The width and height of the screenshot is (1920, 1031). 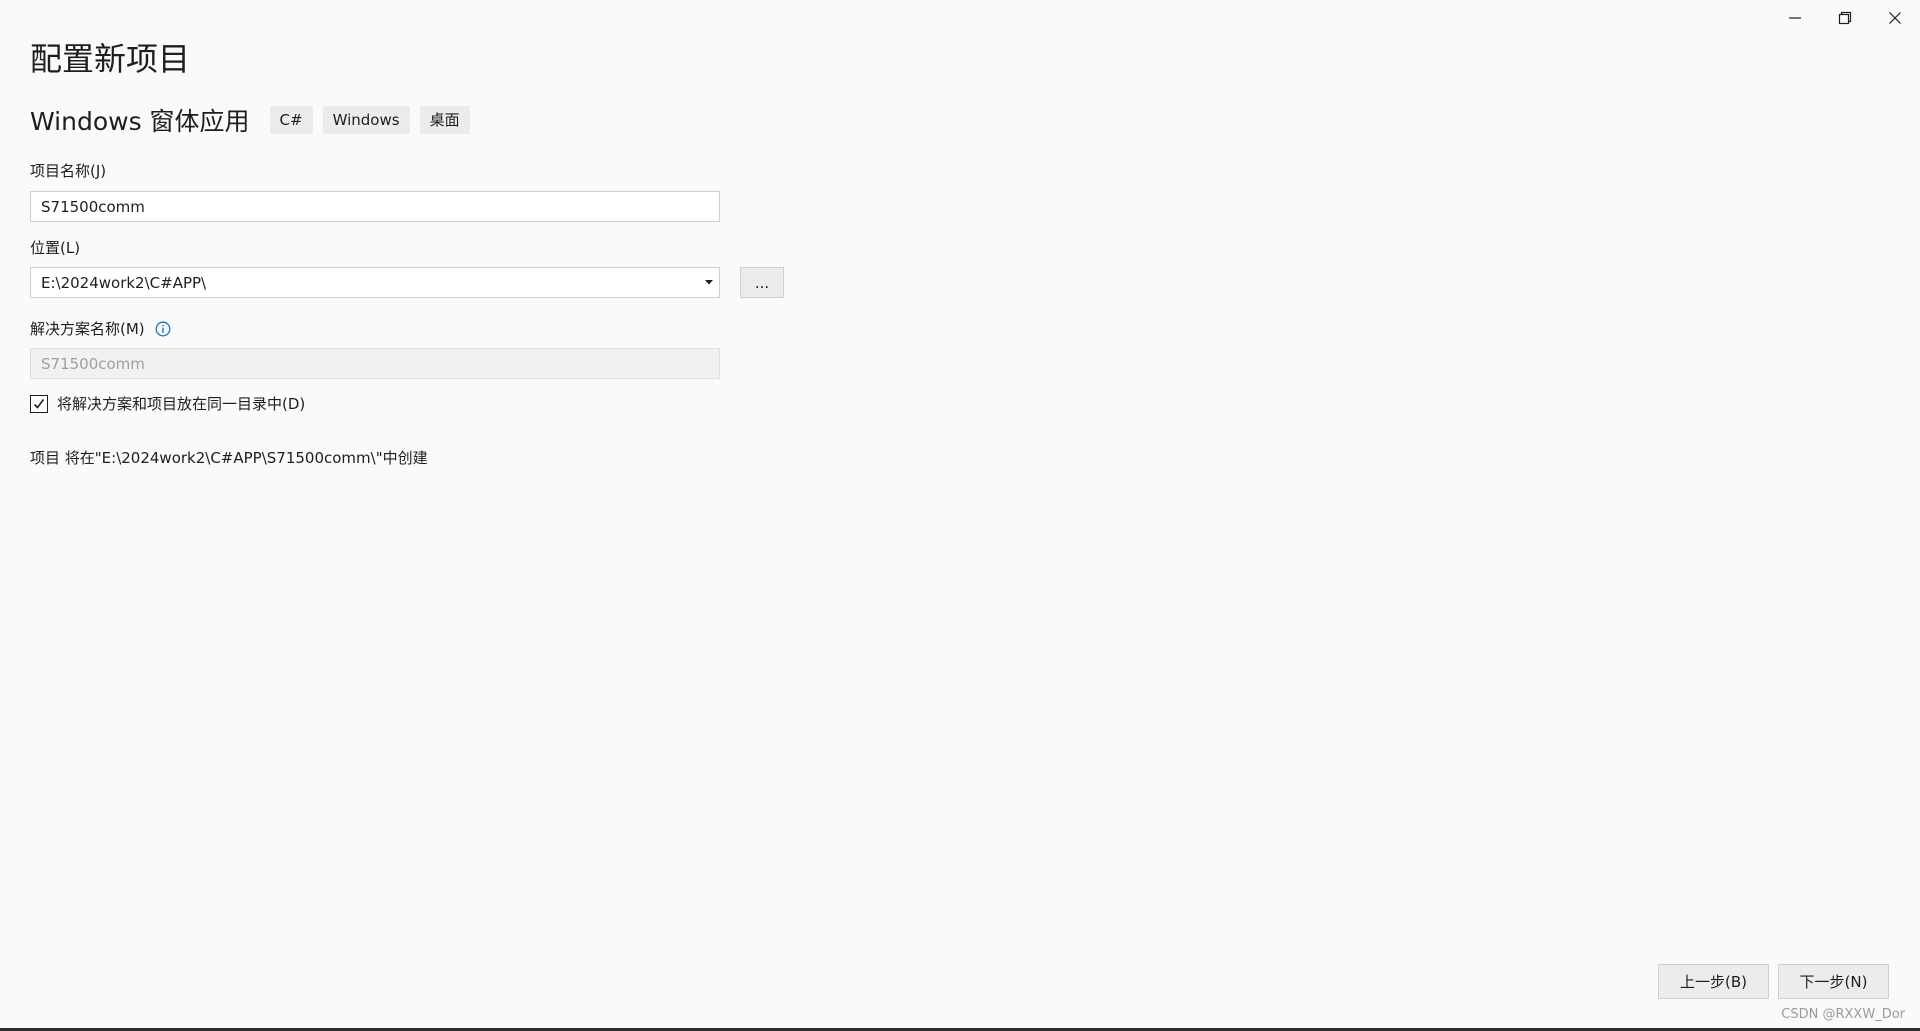 I want to click on back-button: 上一步(B), so click(x=1713, y=981).